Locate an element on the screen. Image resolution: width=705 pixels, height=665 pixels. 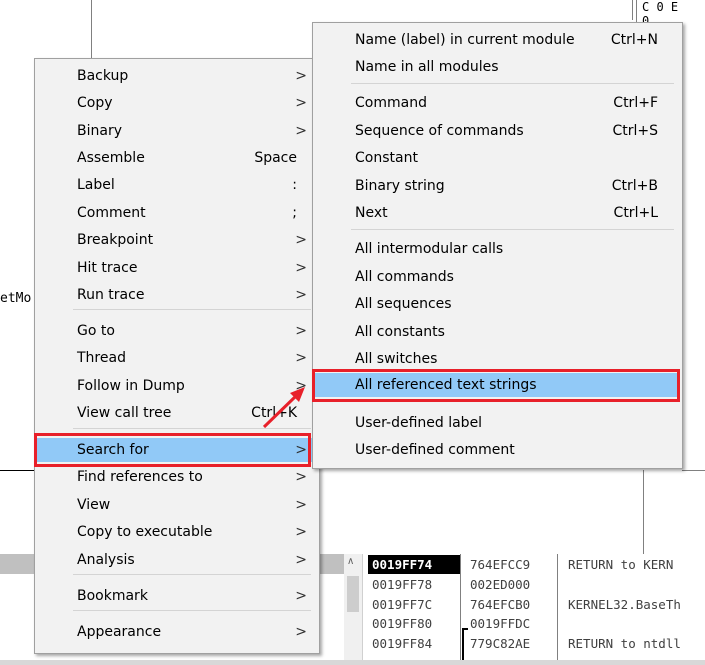
submenu-item-user-defined-comment: User-defined comment is located at coordinates (497, 450).